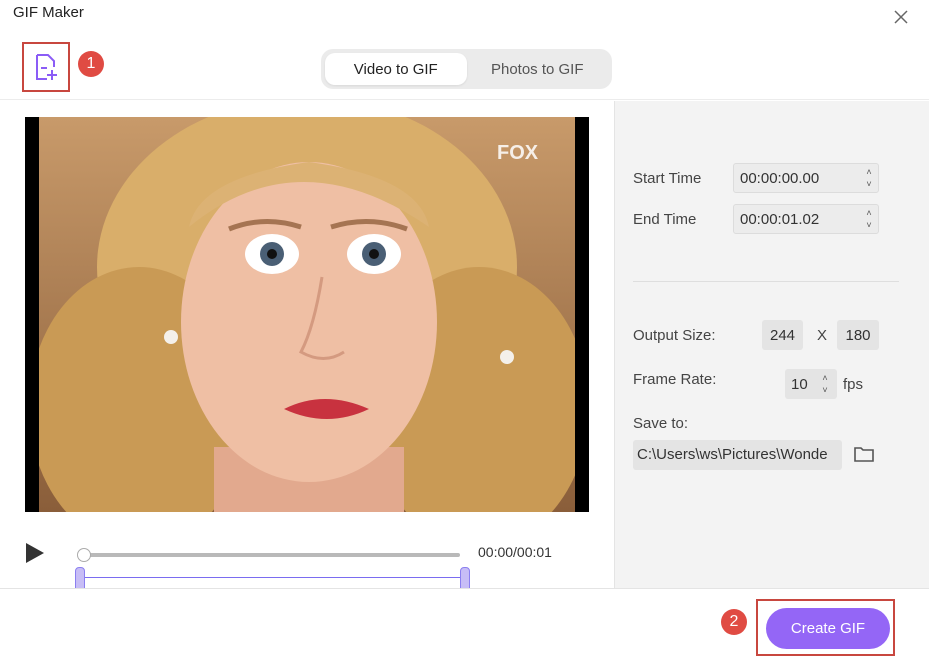  I want to click on tab-video-to-gif: Video to GIF, so click(396, 69).